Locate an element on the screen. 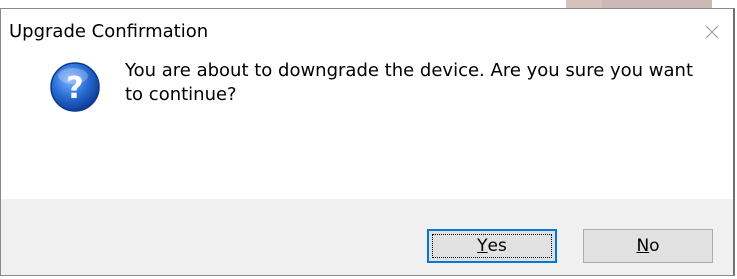  yes-button: Yes is located at coordinates (492, 246).